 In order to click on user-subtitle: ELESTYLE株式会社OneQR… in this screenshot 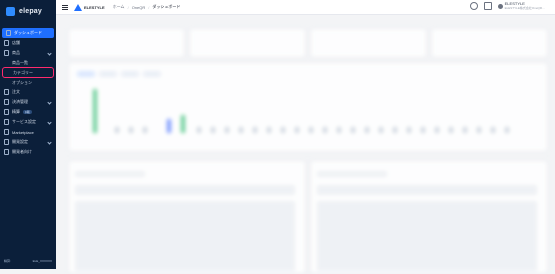, I will do `click(524, 8)`.